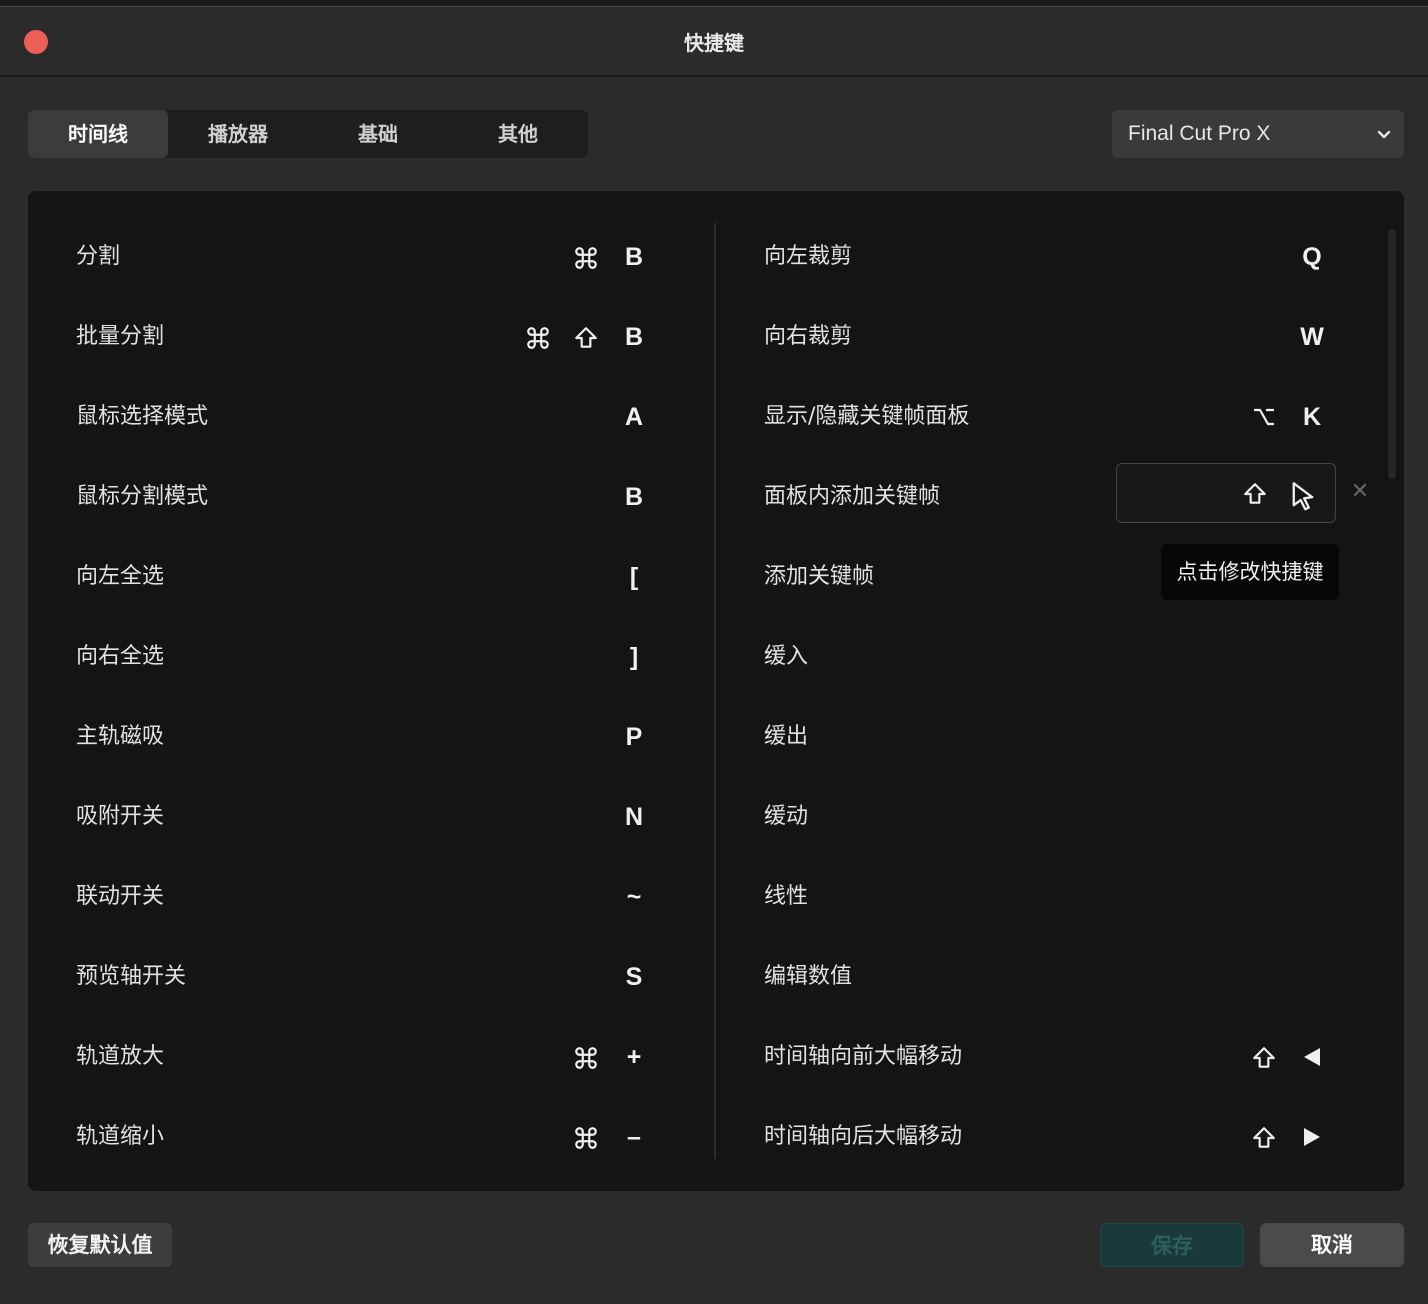  I want to click on shortcut-label: 面板内添加关键帧, so click(852, 496).